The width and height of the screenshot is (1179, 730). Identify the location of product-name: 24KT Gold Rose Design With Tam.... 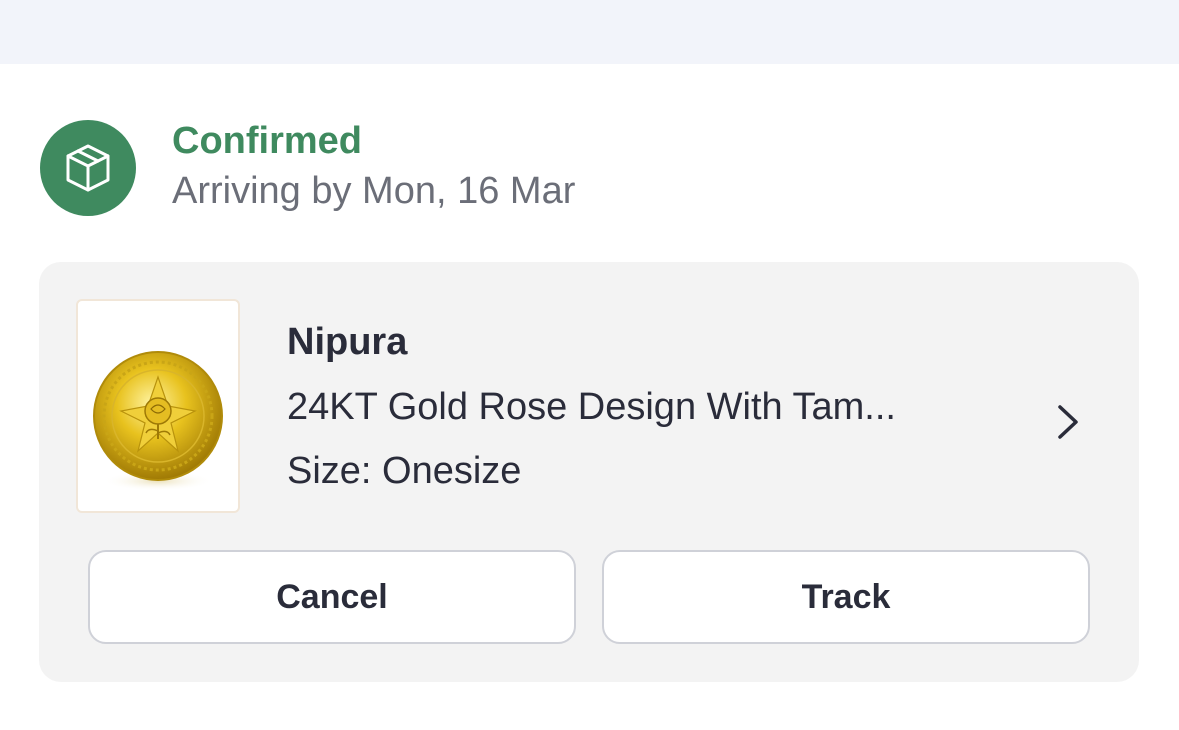
(591, 407).